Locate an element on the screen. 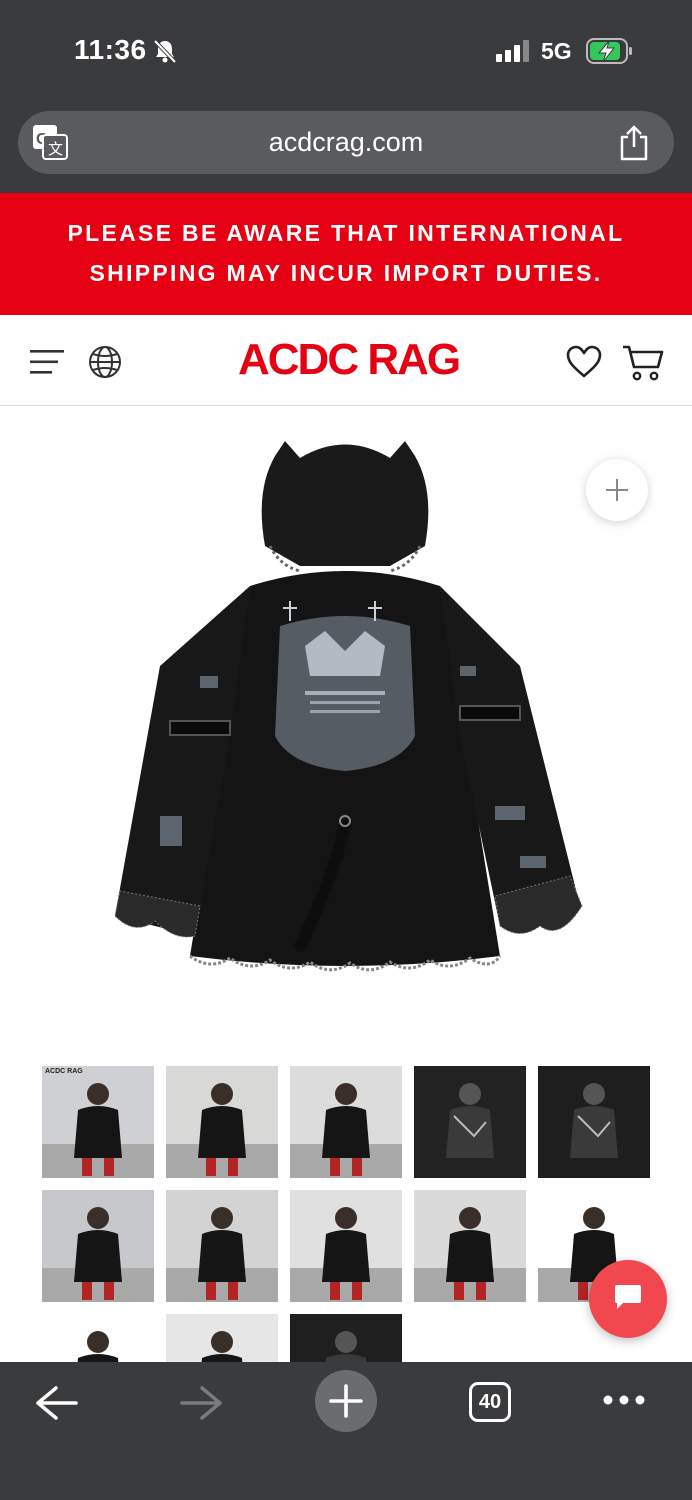  chat-bubble-icon is located at coordinates (628, 1297).